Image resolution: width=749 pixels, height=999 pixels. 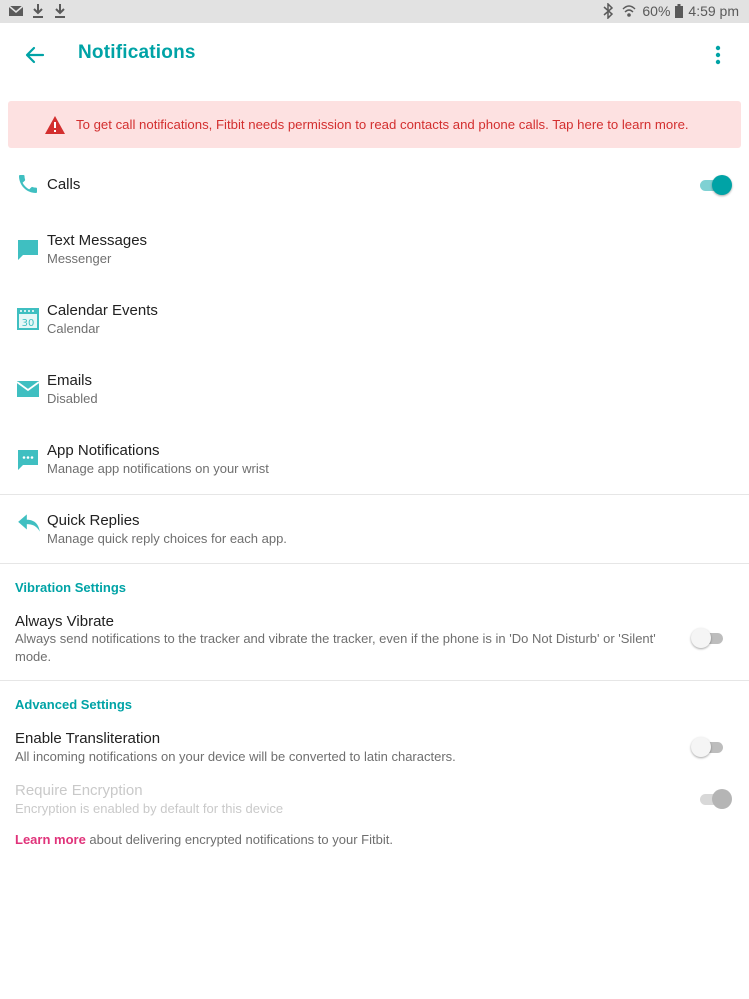 What do you see at coordinates (72, 398) in the screenshot?
I see `emails-subtitle: Disabled` at bounding box center [72, 398].